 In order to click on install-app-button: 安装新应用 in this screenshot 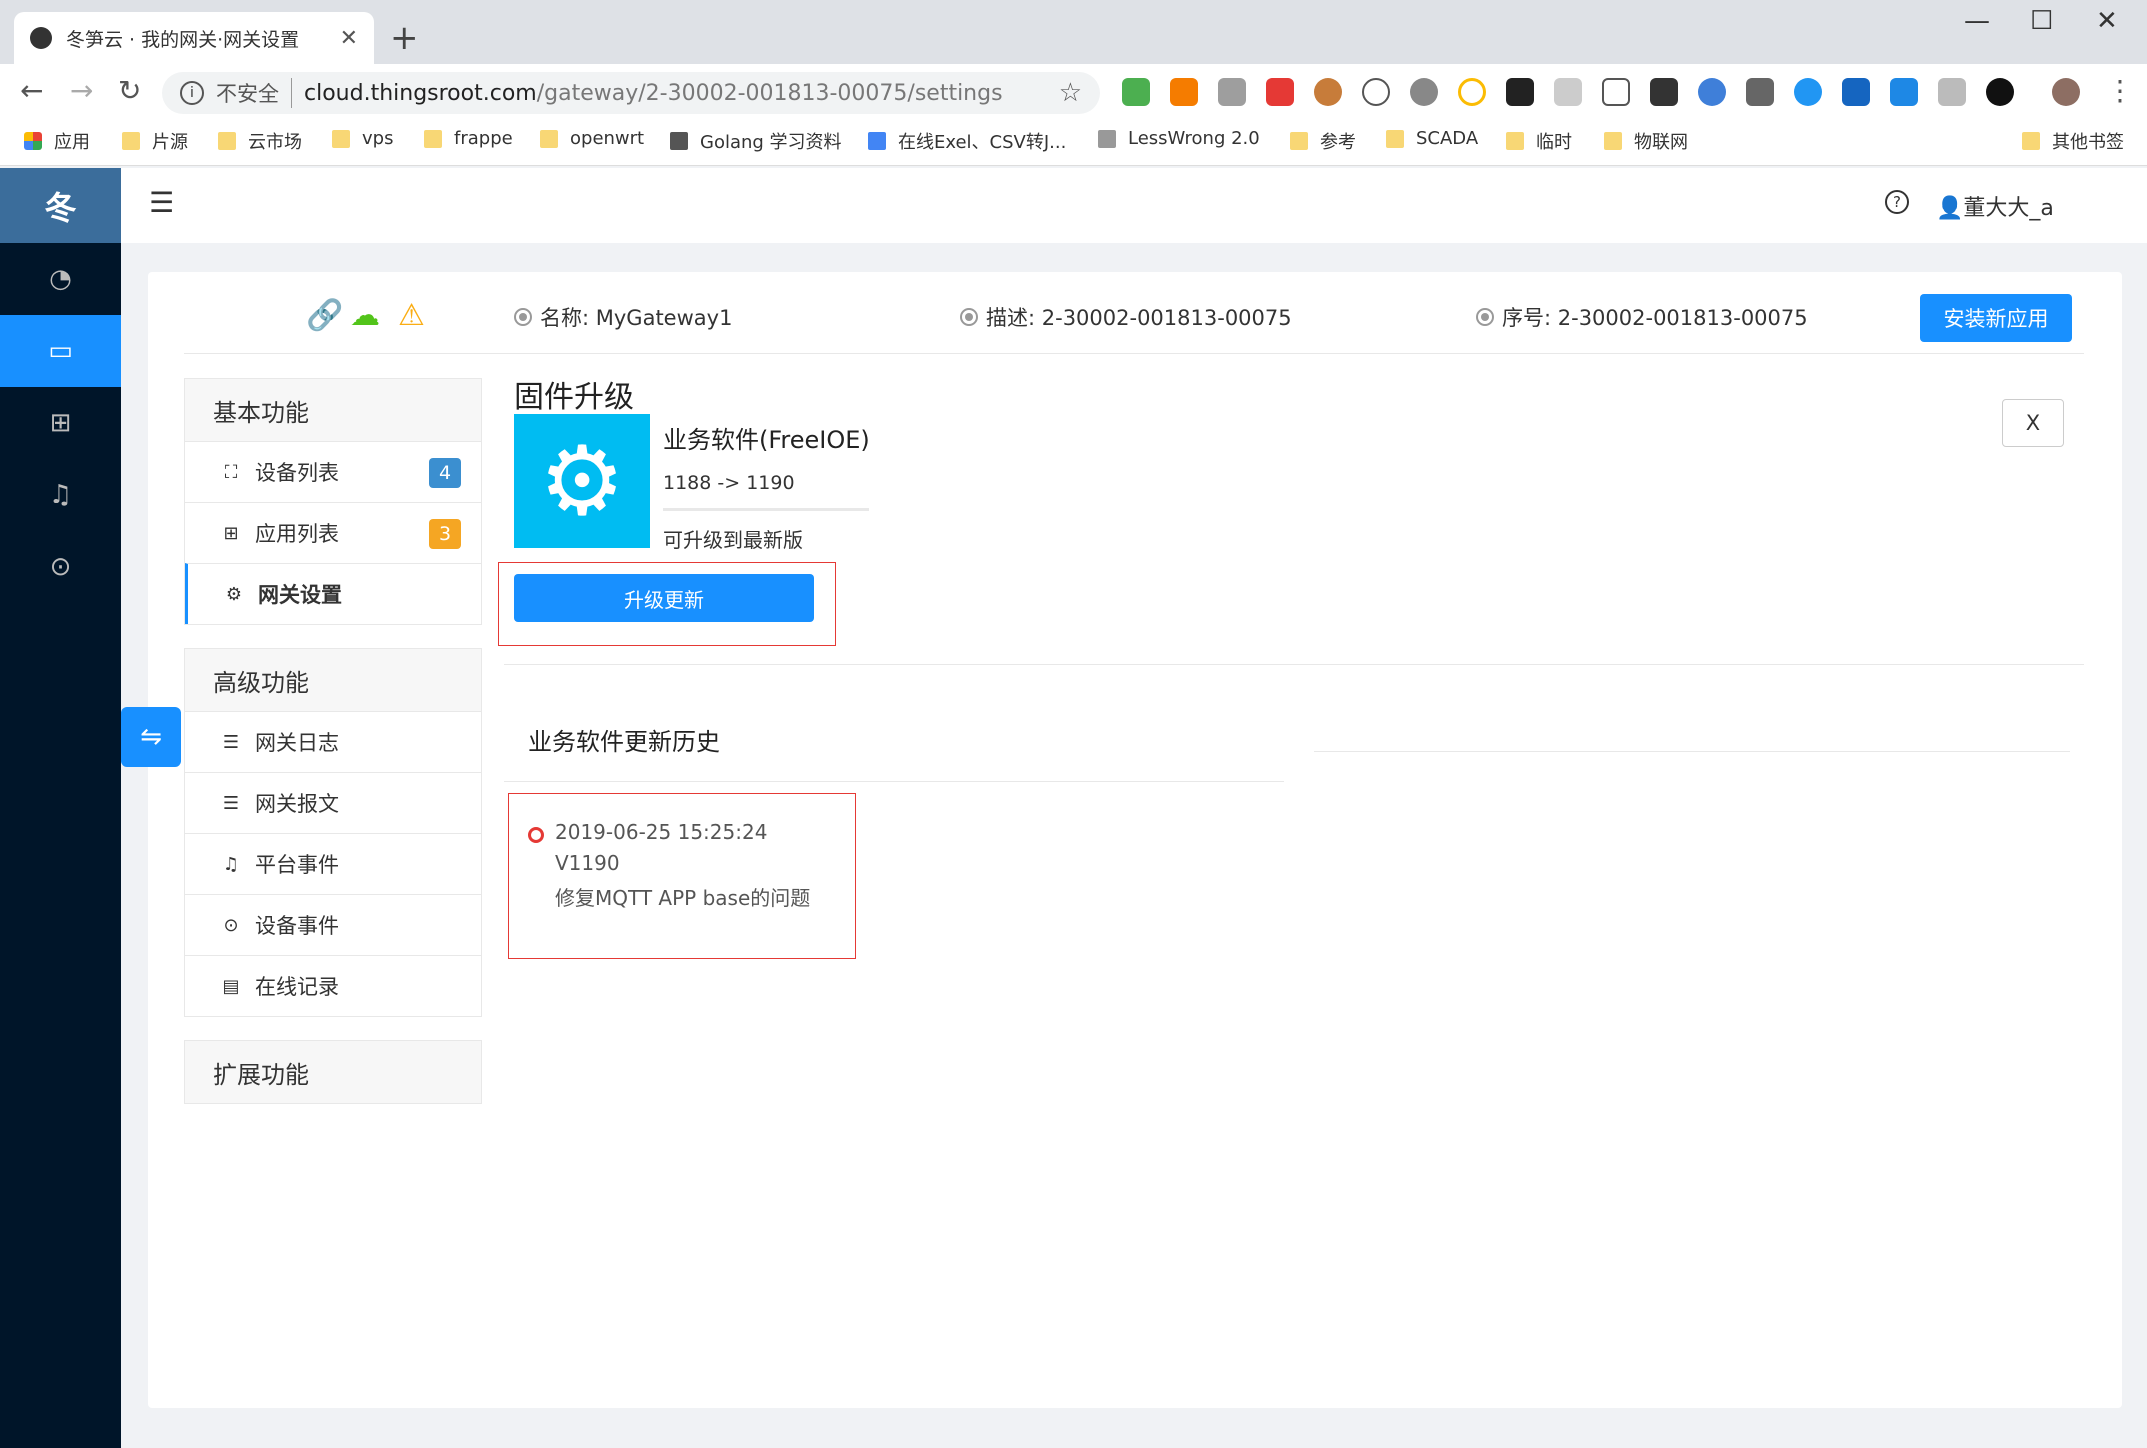, I will do `click(1996, 318)`.